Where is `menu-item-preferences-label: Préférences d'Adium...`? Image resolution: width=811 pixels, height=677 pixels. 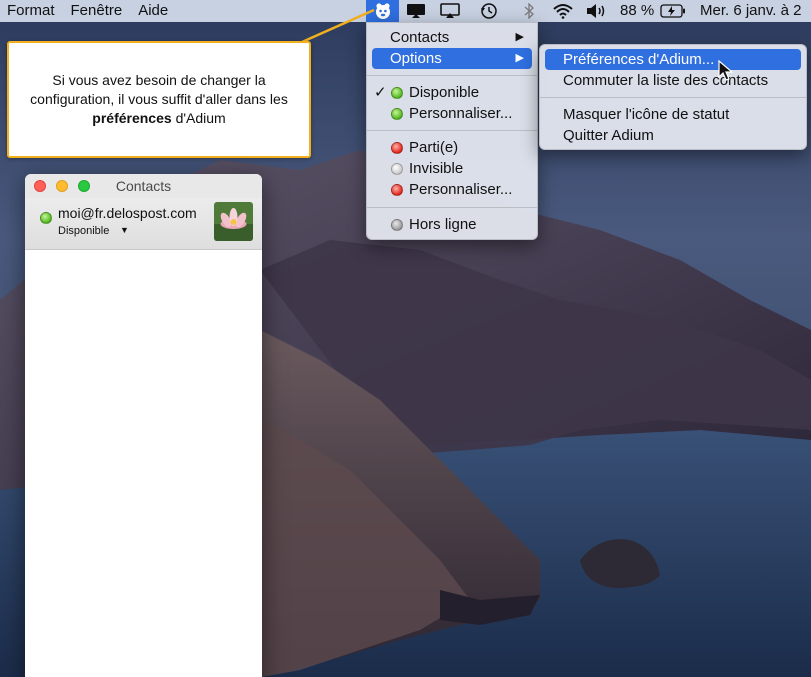 menu-item-preferences-label: Préférences d'Adium... is located at coordinates (639, 59).